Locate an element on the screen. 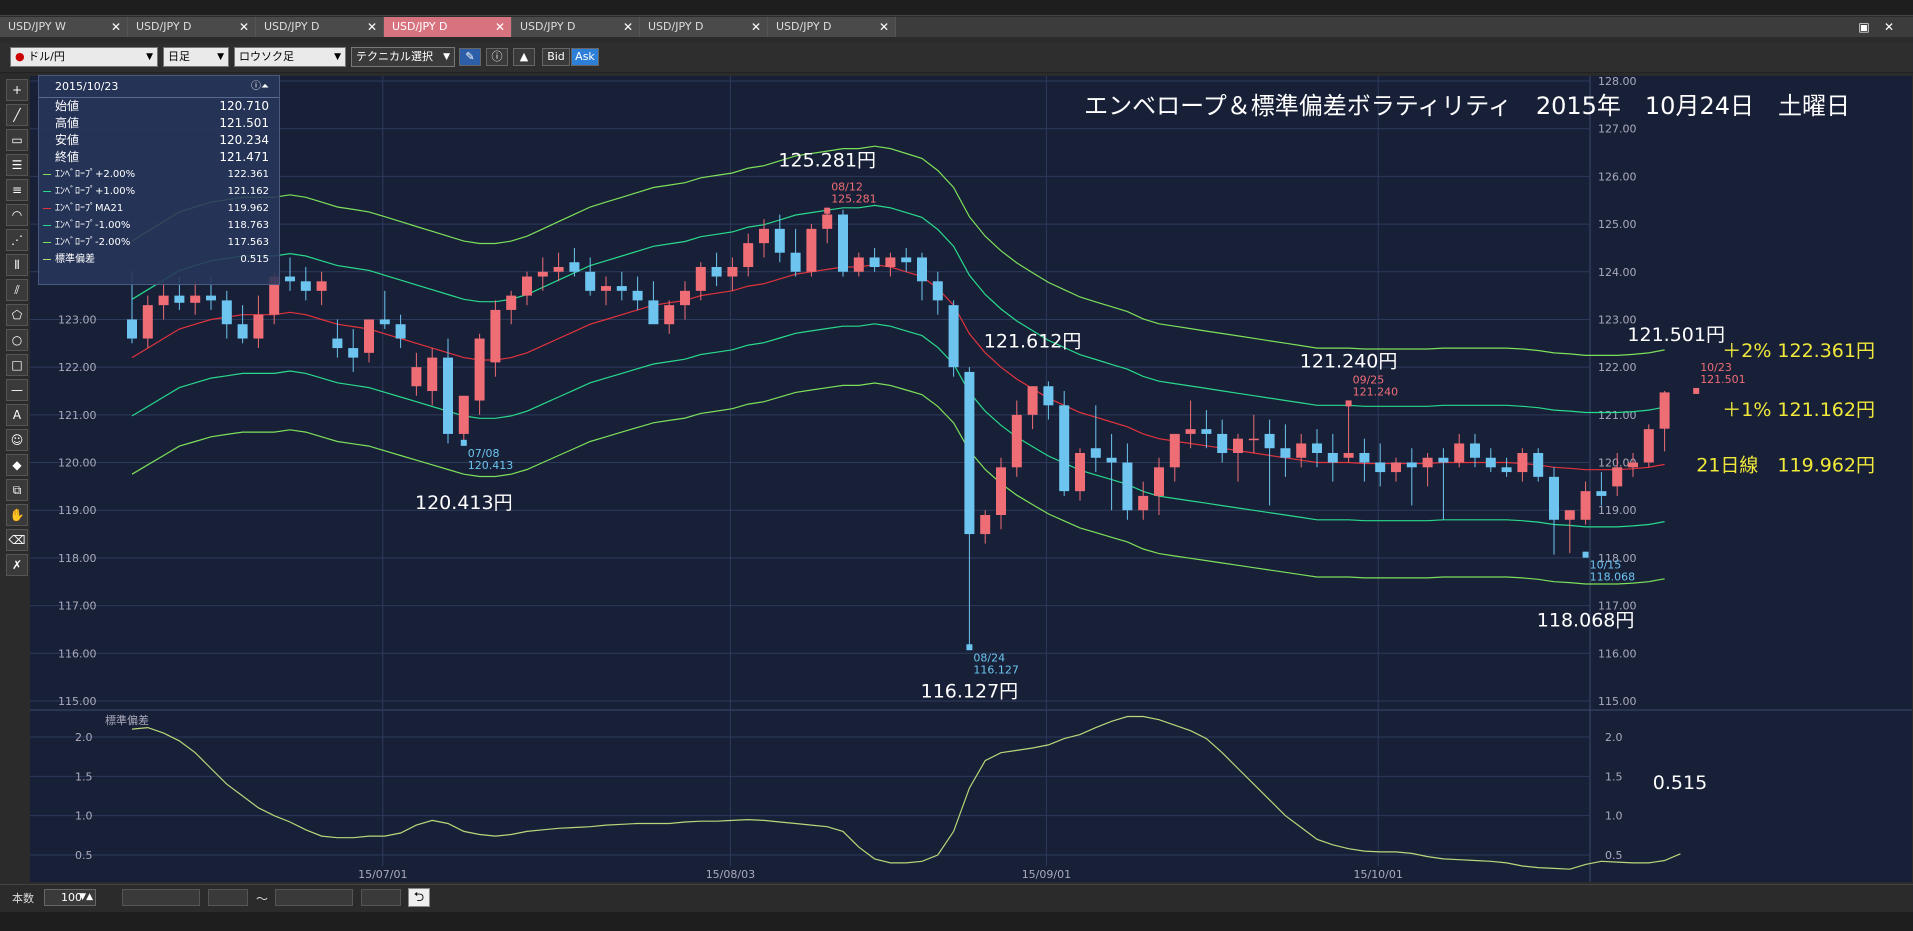 The image size is (1913, 931). price-tick-label: 116.00 is located at coordinates (1617, 653).